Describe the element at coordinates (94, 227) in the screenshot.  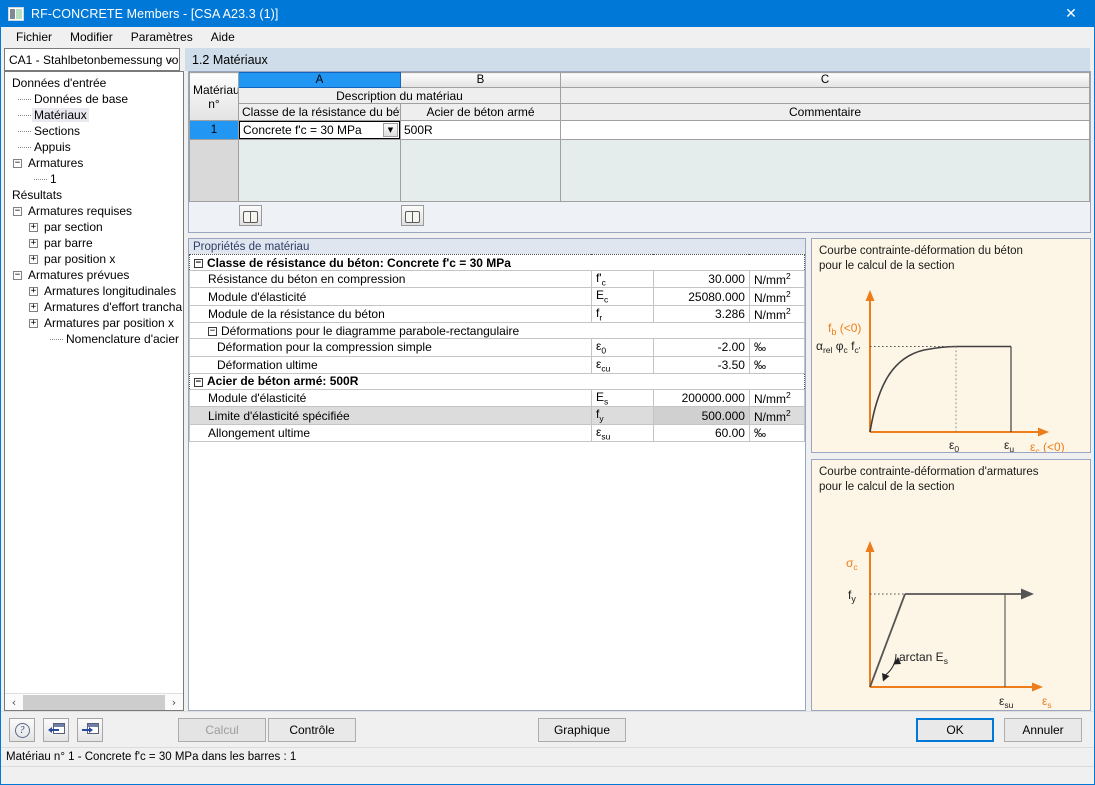
I see `tree-item-par-section: + par section` at that location.